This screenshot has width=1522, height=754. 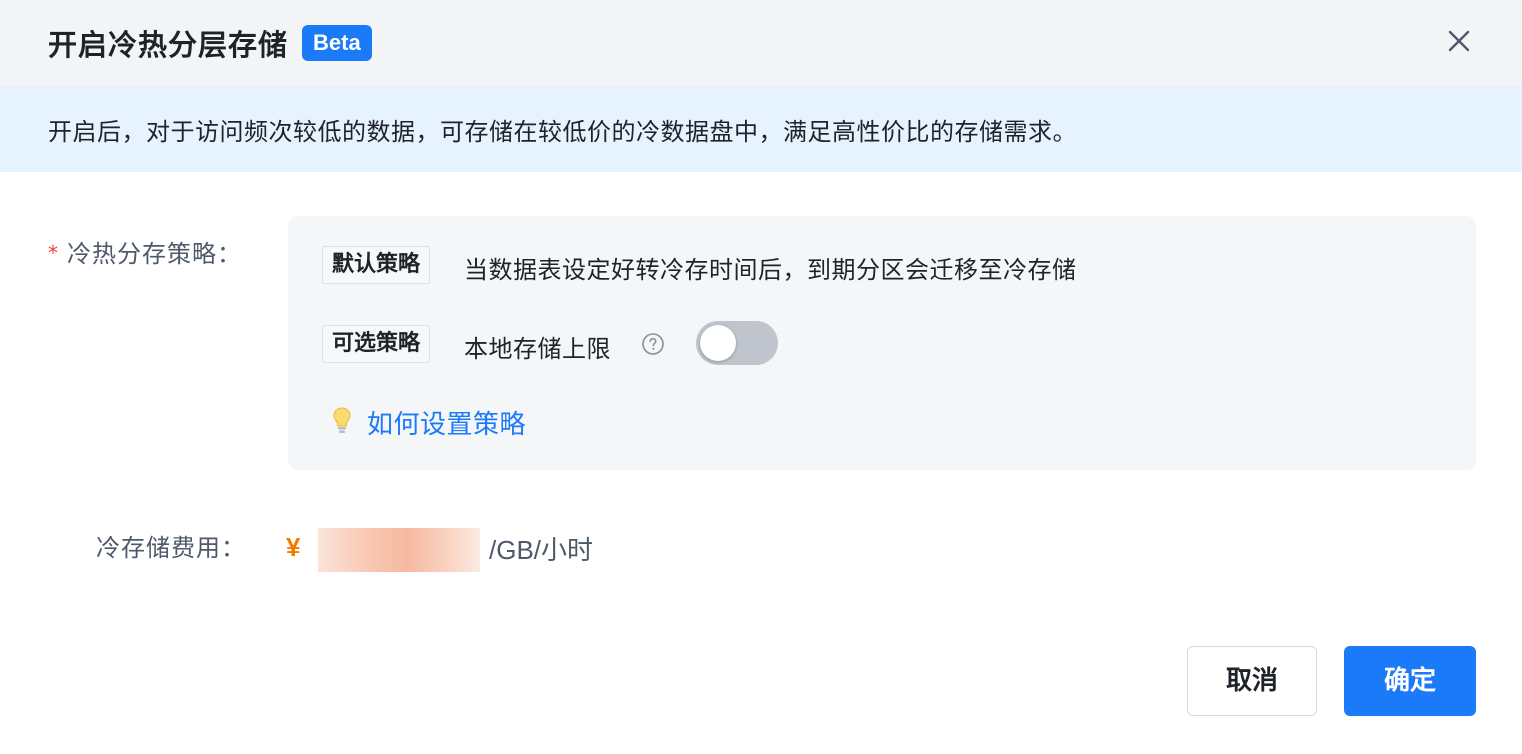 What do you see at coordinates (376, 344) in the screenshot?
I see `optional-strategy-tag: 可选策略` at bounding box center [376, 344].